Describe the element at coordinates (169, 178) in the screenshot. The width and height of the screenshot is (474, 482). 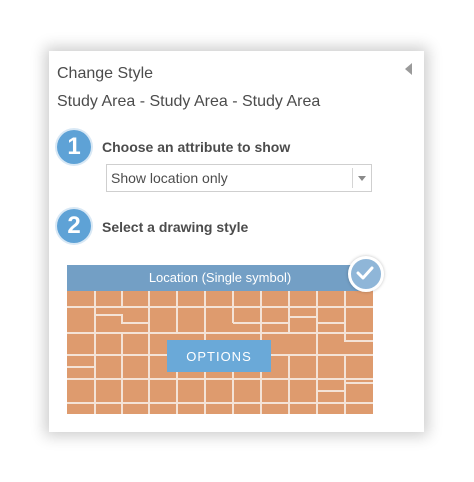
I see `attribute-select-value: Show location only` at that location.